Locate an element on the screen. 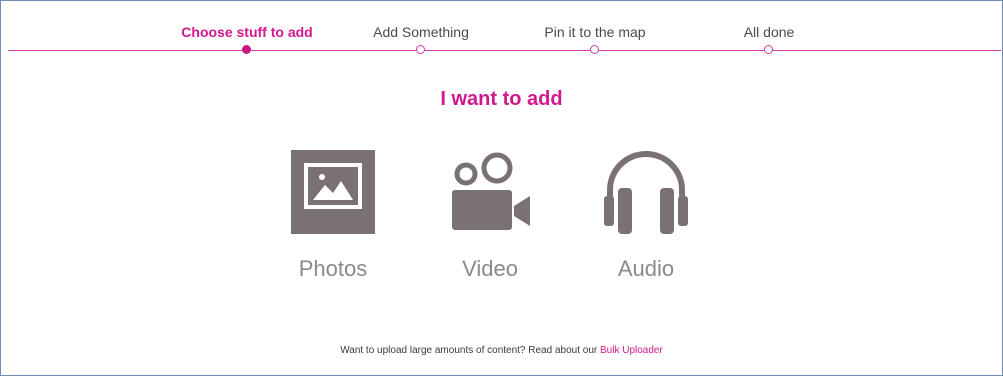  option-photos: Photos is located at coordinates (333, 216).